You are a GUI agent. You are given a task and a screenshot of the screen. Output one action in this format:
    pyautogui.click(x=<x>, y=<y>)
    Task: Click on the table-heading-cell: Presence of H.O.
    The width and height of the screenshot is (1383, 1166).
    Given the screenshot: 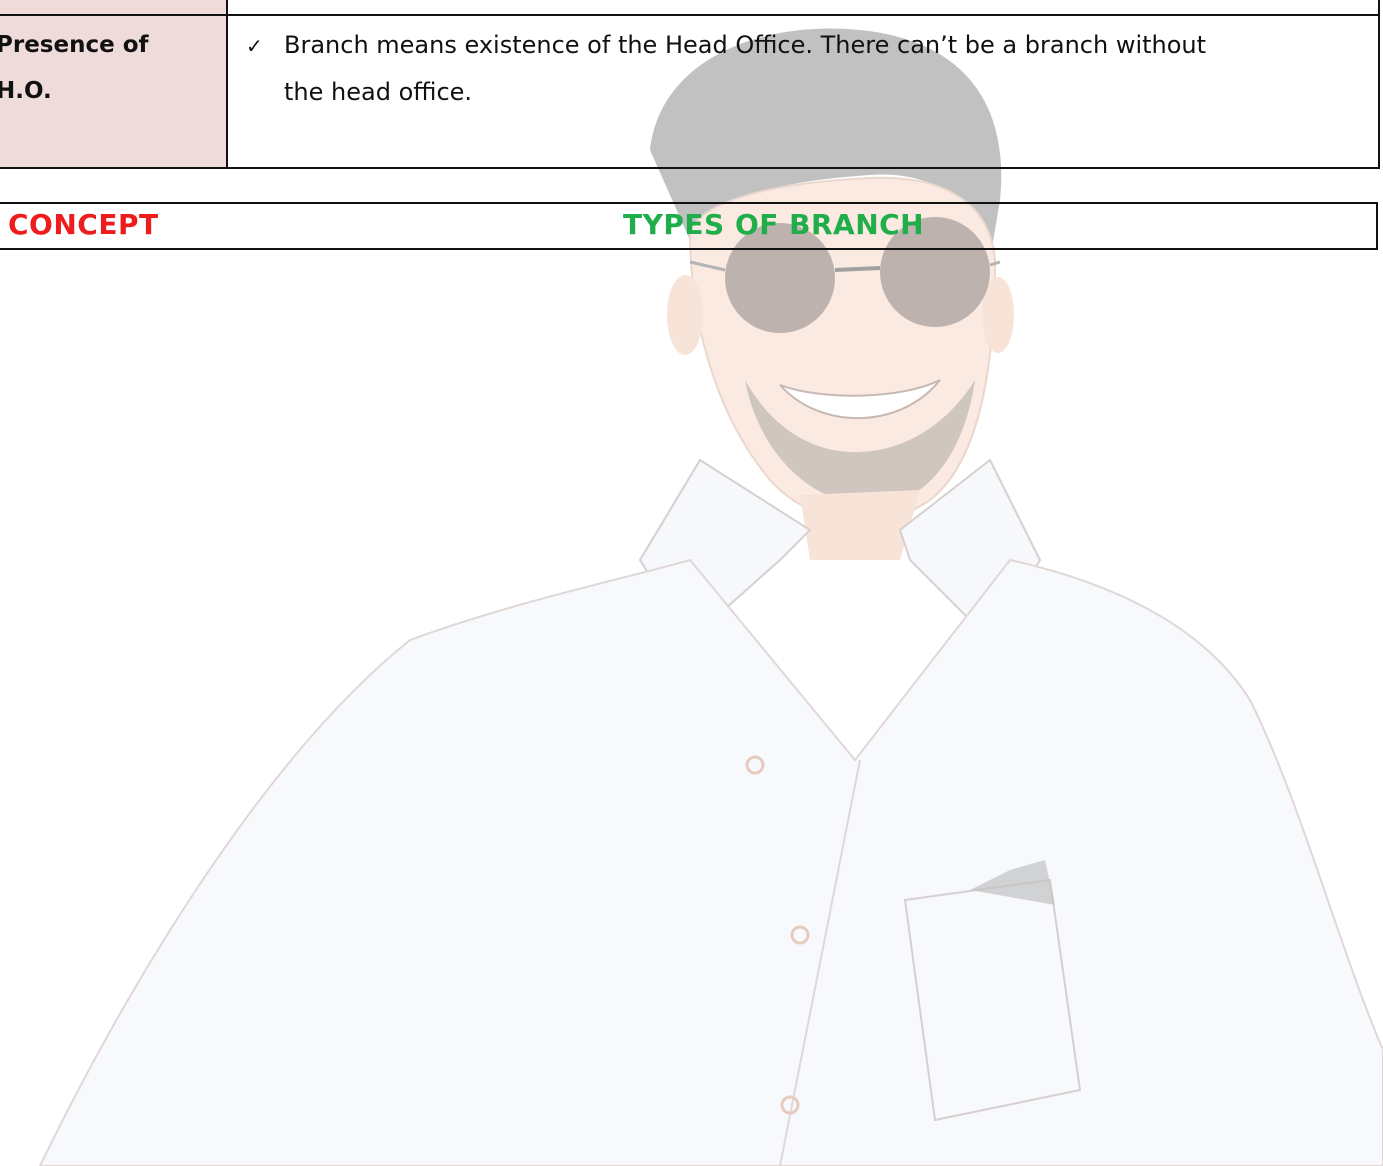 What is the action you would take?
    pyautogui.click(x=114, y=91)
    